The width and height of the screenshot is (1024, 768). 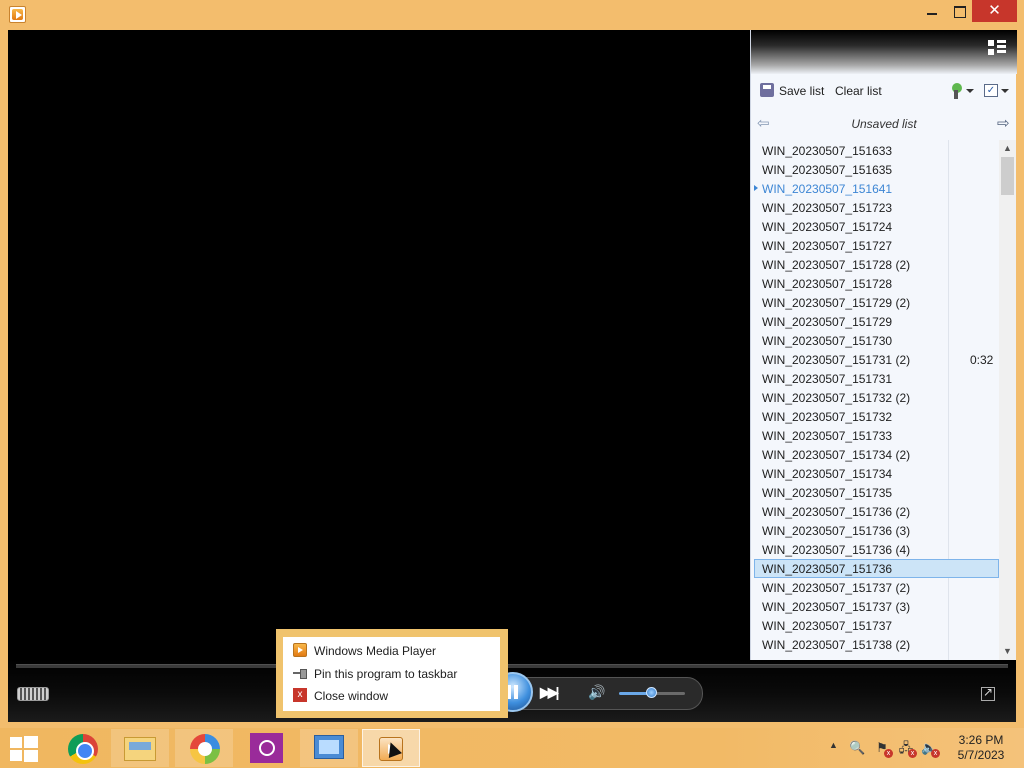 What do you see at coordinates (836, 550) in the screenshot?
I see `playlist-item-title: WIN_20230507_151736 (4)` at bounding box center [836, 550].